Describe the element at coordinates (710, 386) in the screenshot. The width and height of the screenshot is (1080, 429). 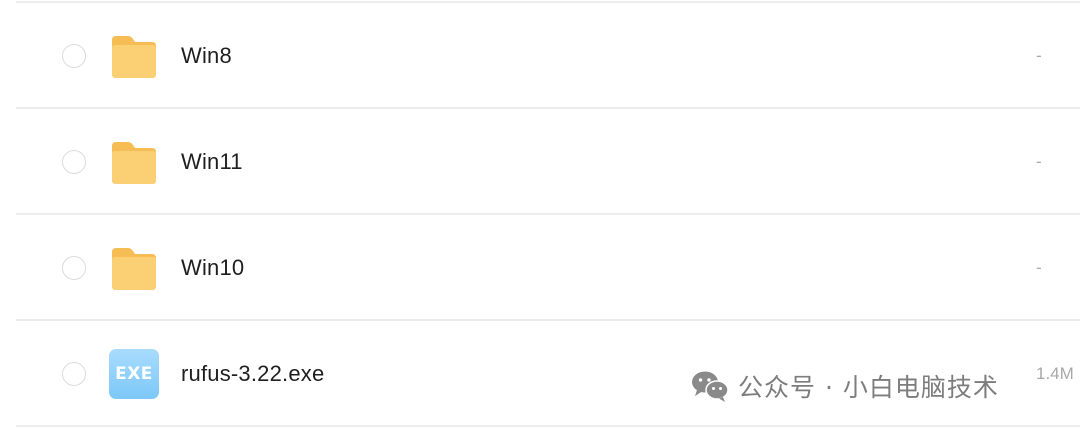
I see `wechat-icon` at that location.